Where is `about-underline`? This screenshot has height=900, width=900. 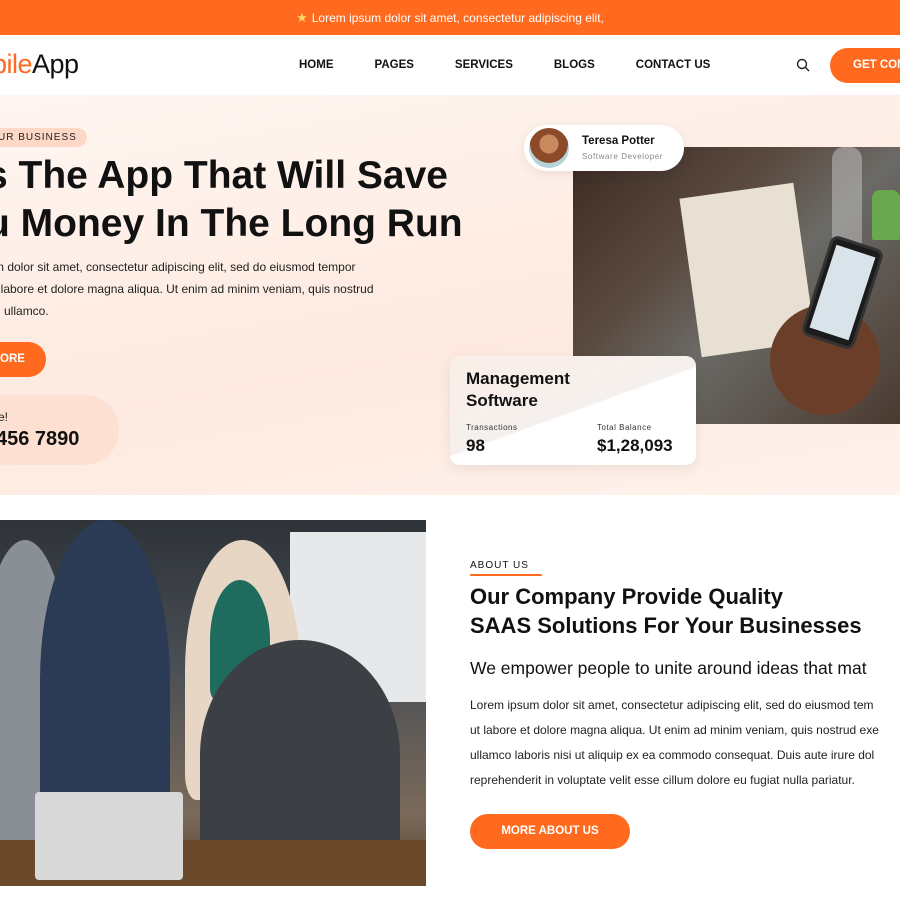
about-underline is located at coordinates (506, 575).